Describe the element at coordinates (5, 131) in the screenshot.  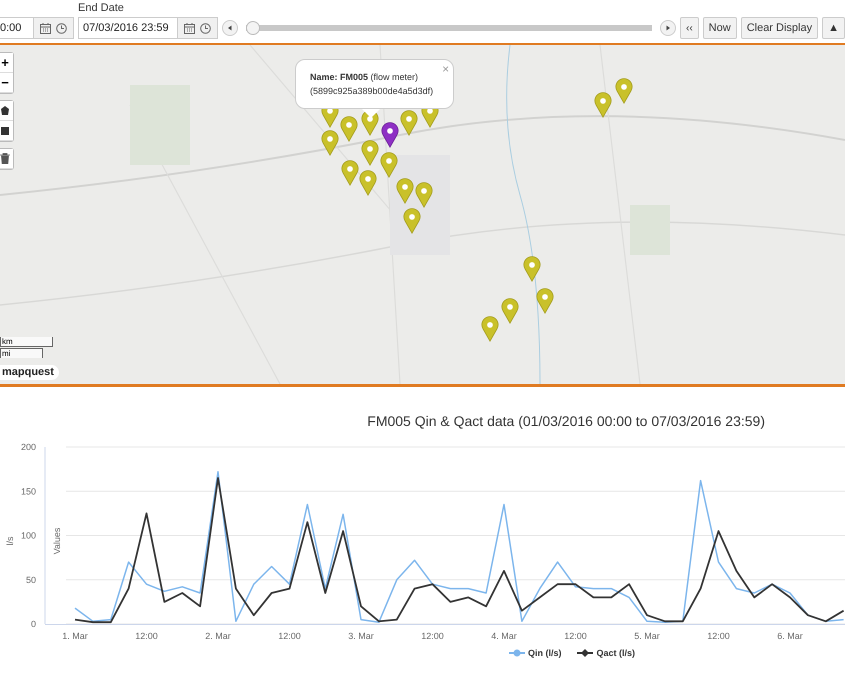
I see `square-icon` at that location.